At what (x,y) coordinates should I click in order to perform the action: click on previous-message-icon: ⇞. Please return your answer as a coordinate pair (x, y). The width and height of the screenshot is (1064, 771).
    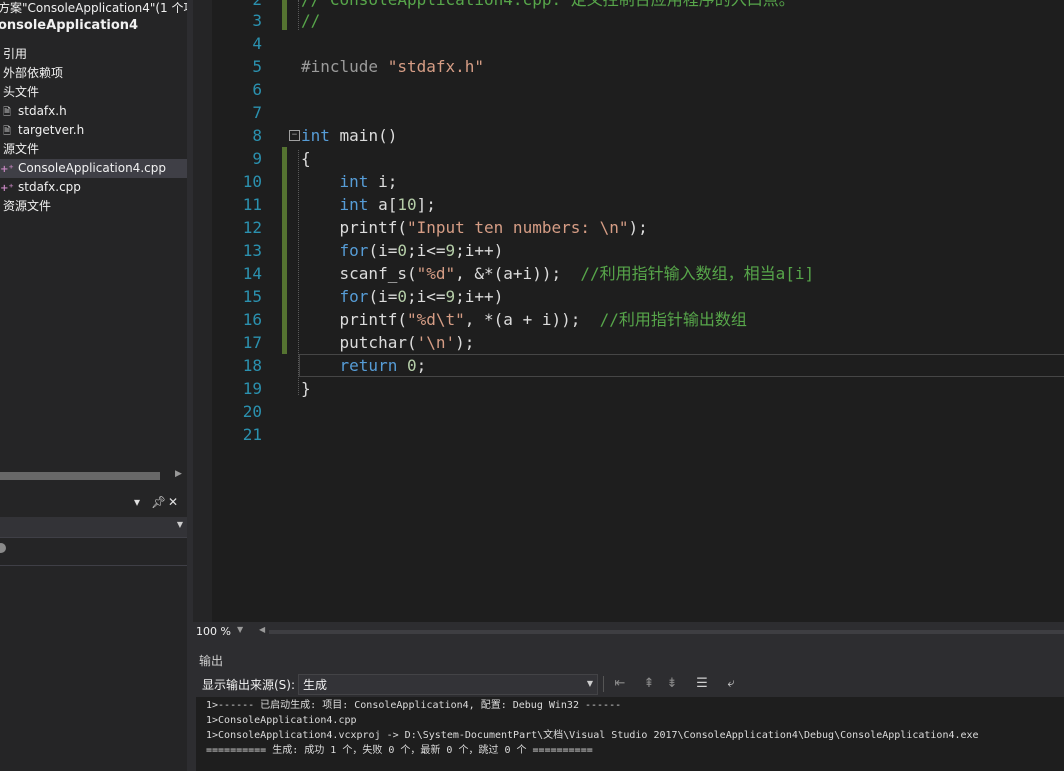
    Looking at the image, I should click on (649, 684).